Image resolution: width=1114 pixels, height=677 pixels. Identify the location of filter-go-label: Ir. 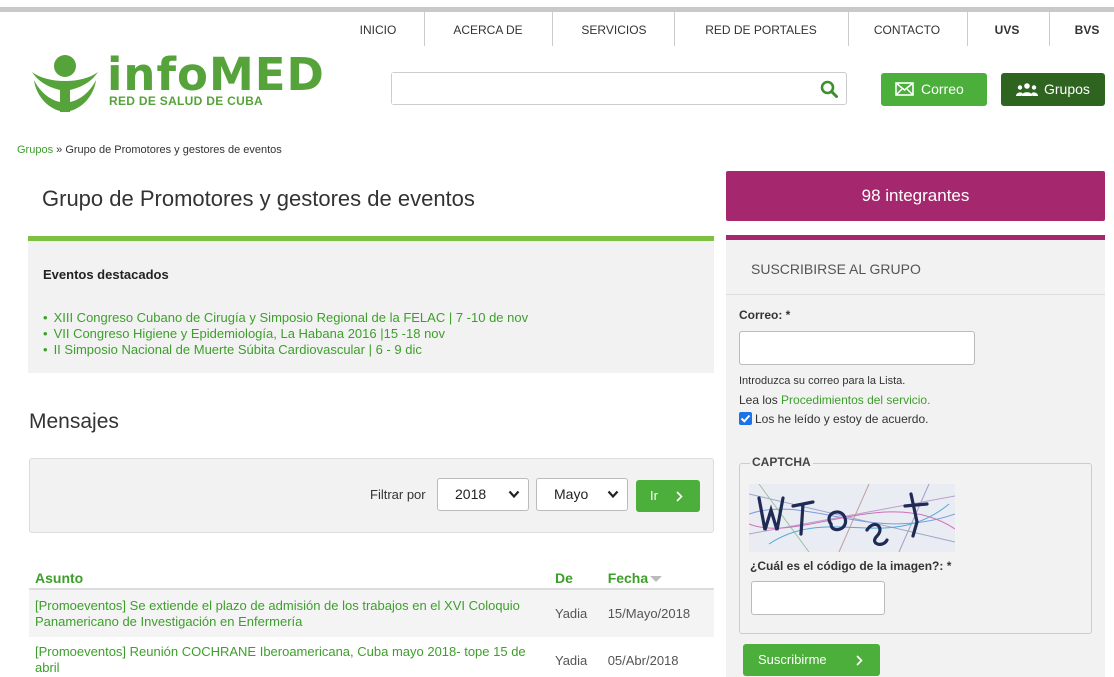
(654, 495).